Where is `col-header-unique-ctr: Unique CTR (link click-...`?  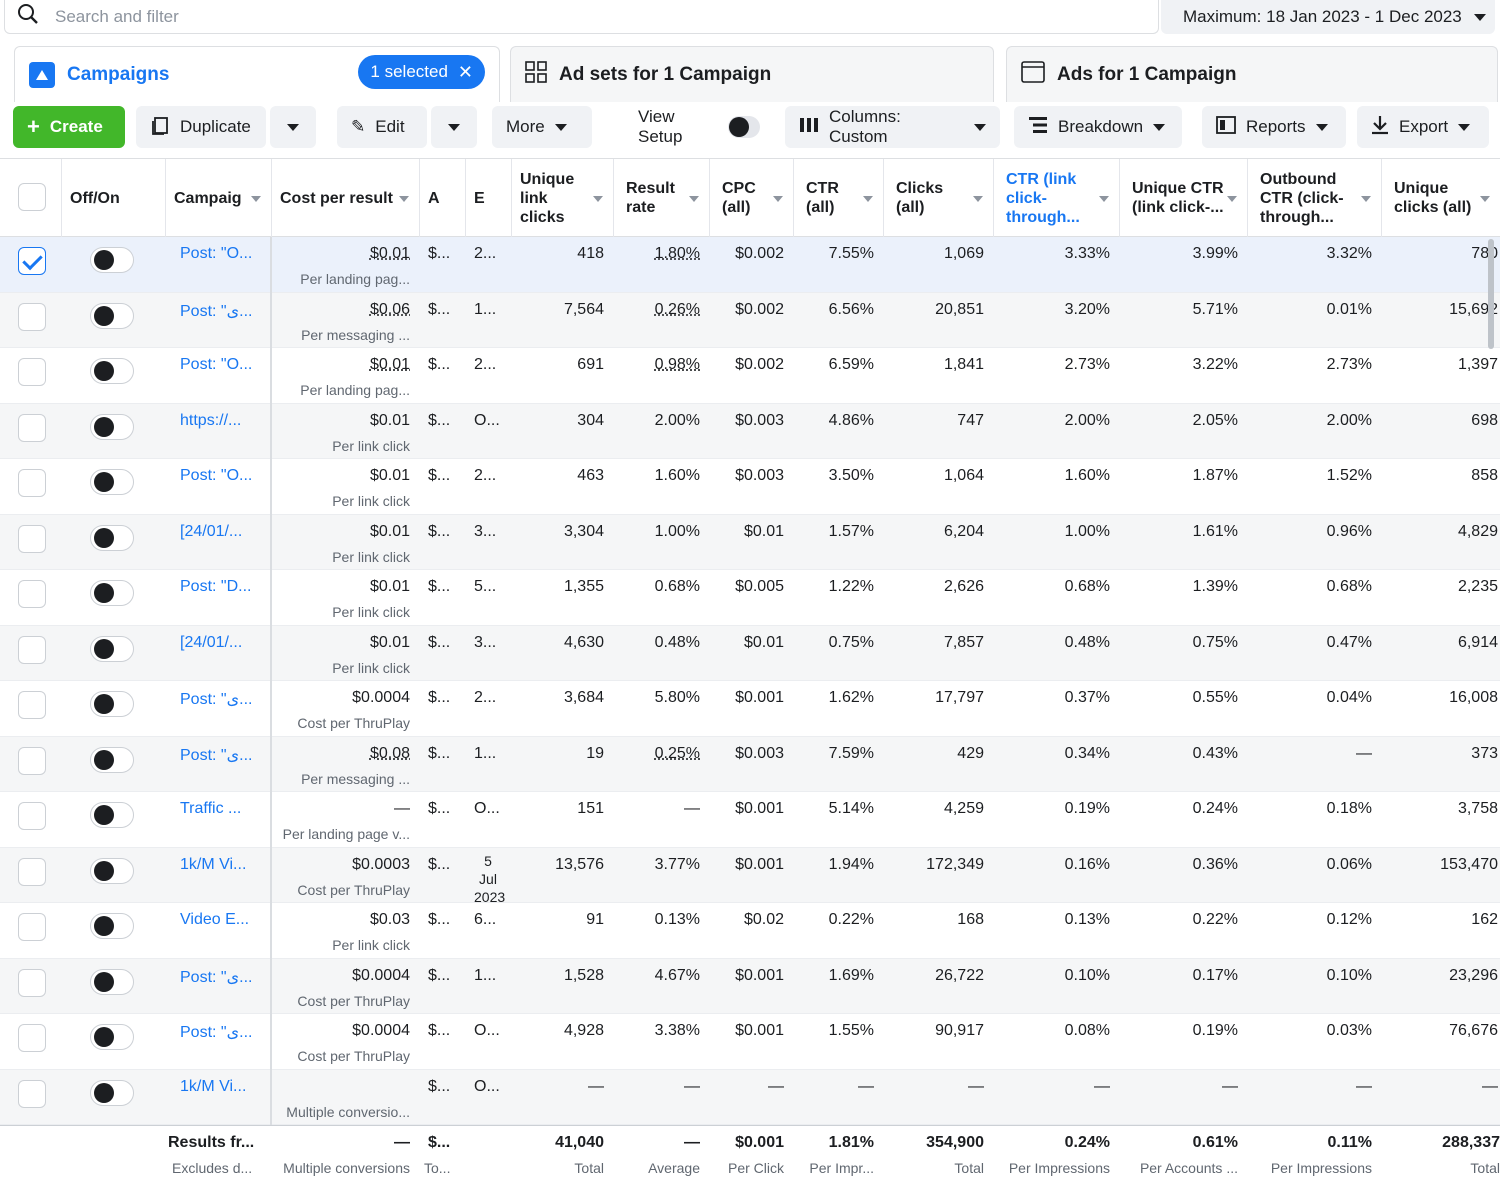 col-header-unique-ctr: Unique CTR (link click-... is located at coordinates (1184, 198).